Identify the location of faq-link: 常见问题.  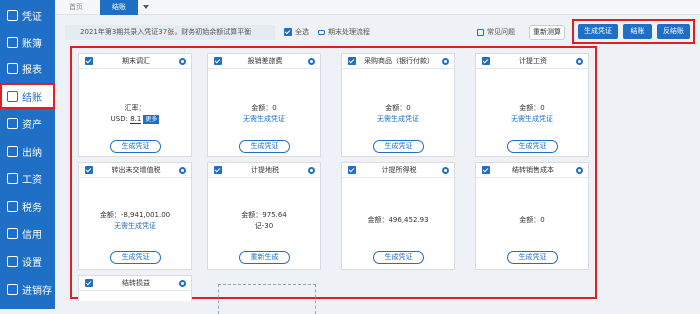
(496, 32).